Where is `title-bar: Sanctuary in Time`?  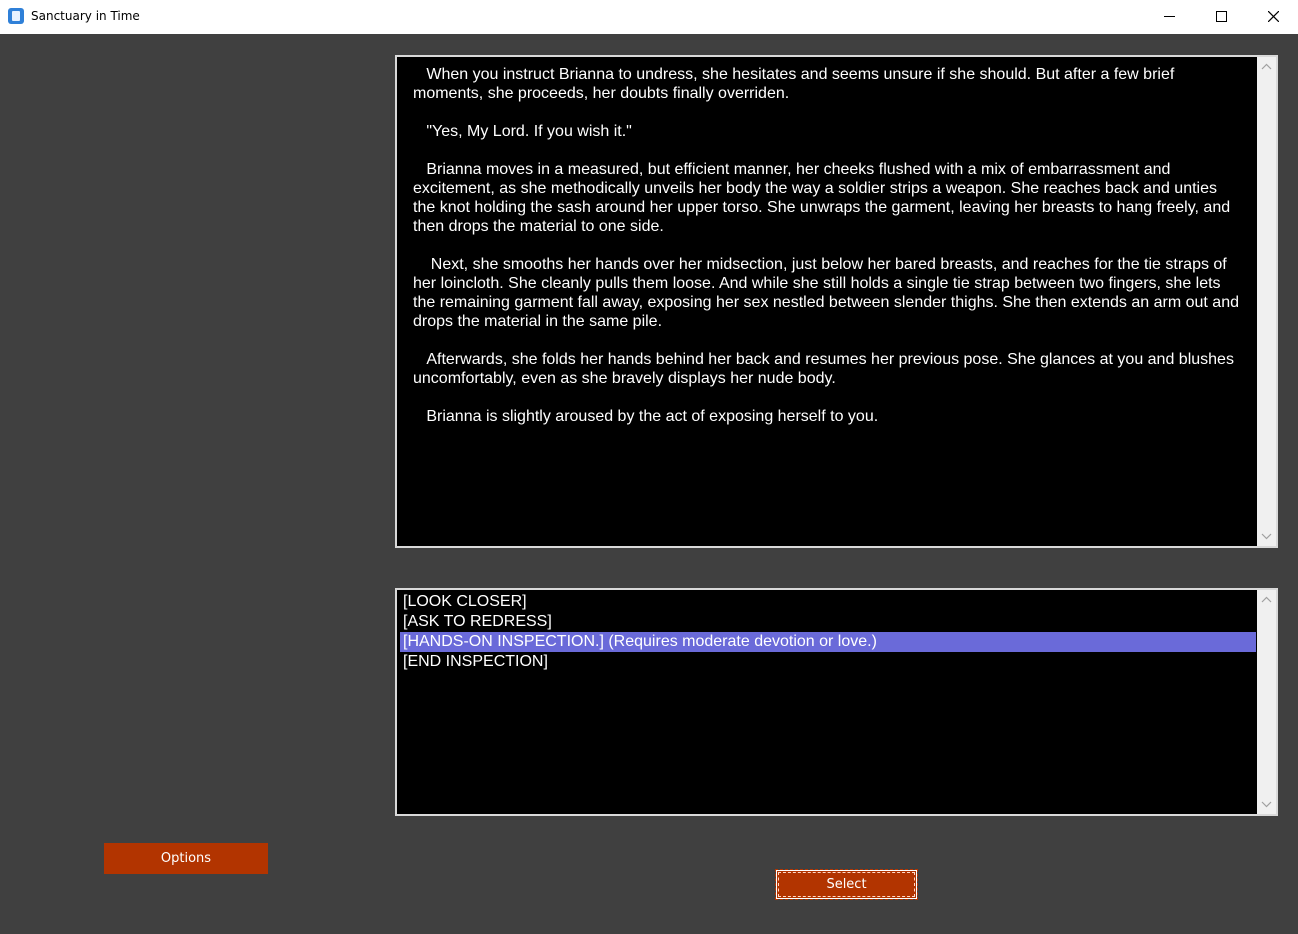
title-bar: Sanctuary in Time is located at coordinates (649, 17).